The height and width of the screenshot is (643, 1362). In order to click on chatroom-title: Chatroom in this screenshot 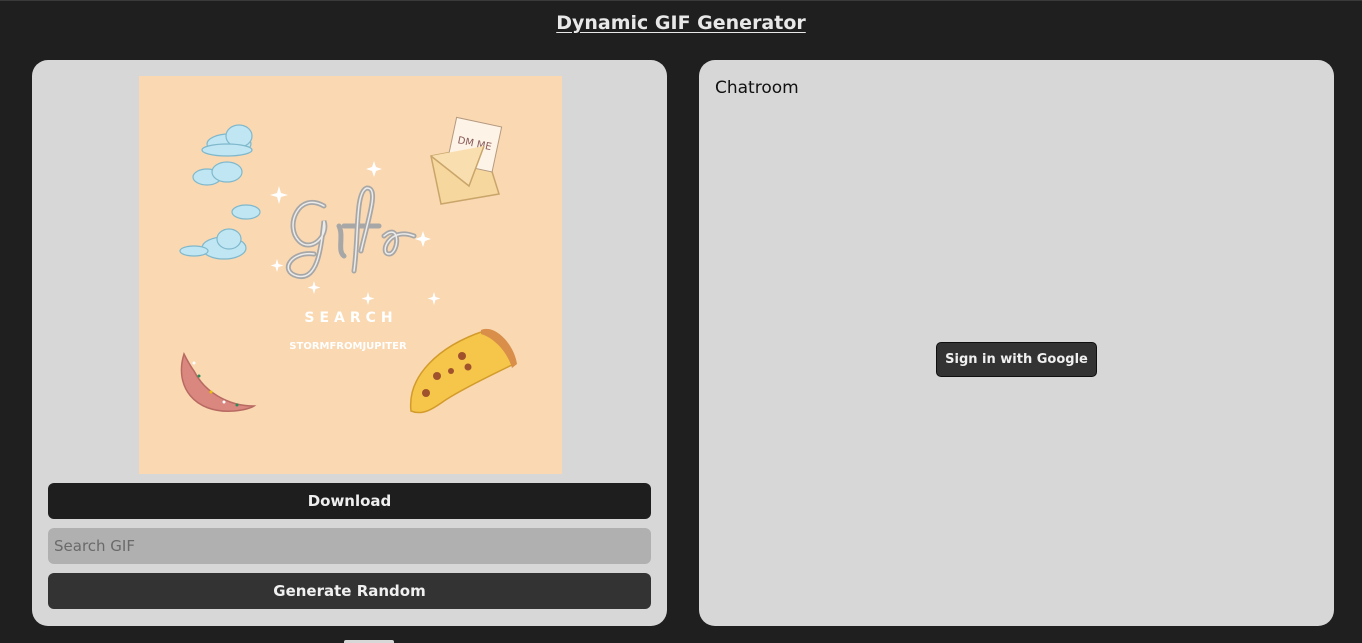, I will do `click(757, 88)`.